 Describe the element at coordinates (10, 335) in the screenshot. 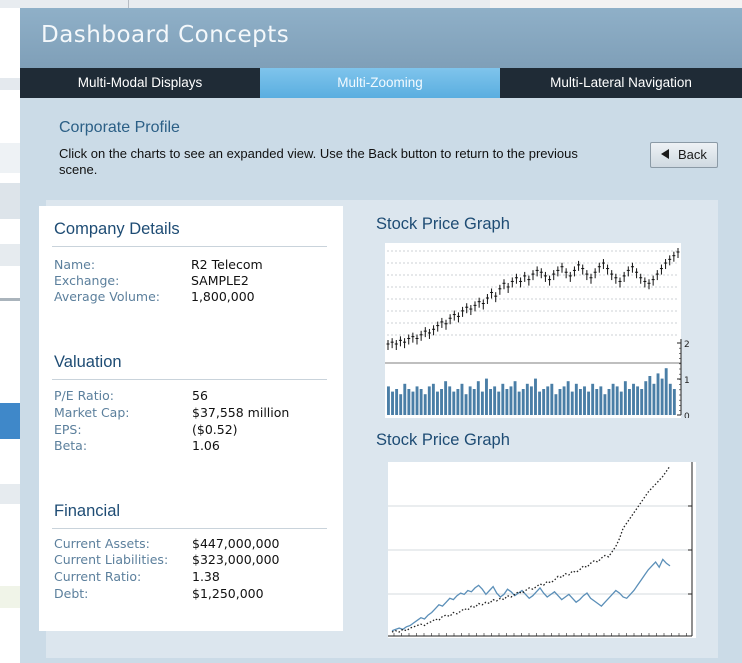

I see `background-window-strip` at that location.